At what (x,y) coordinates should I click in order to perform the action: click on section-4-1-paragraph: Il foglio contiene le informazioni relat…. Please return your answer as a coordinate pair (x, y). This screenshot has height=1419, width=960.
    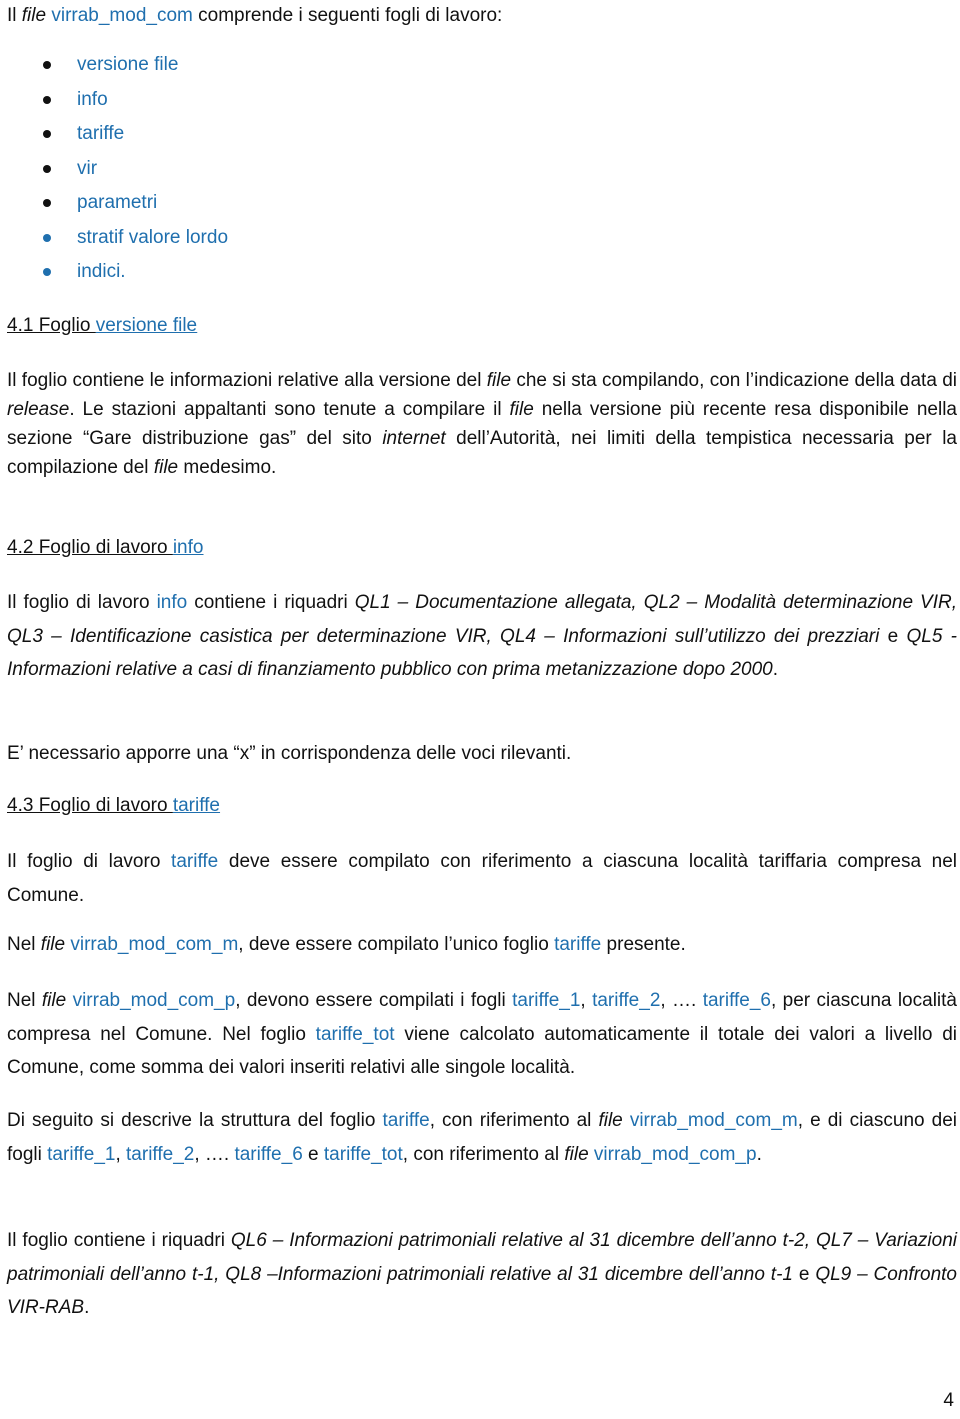
    Looking at the image, I should click on (482, 424).